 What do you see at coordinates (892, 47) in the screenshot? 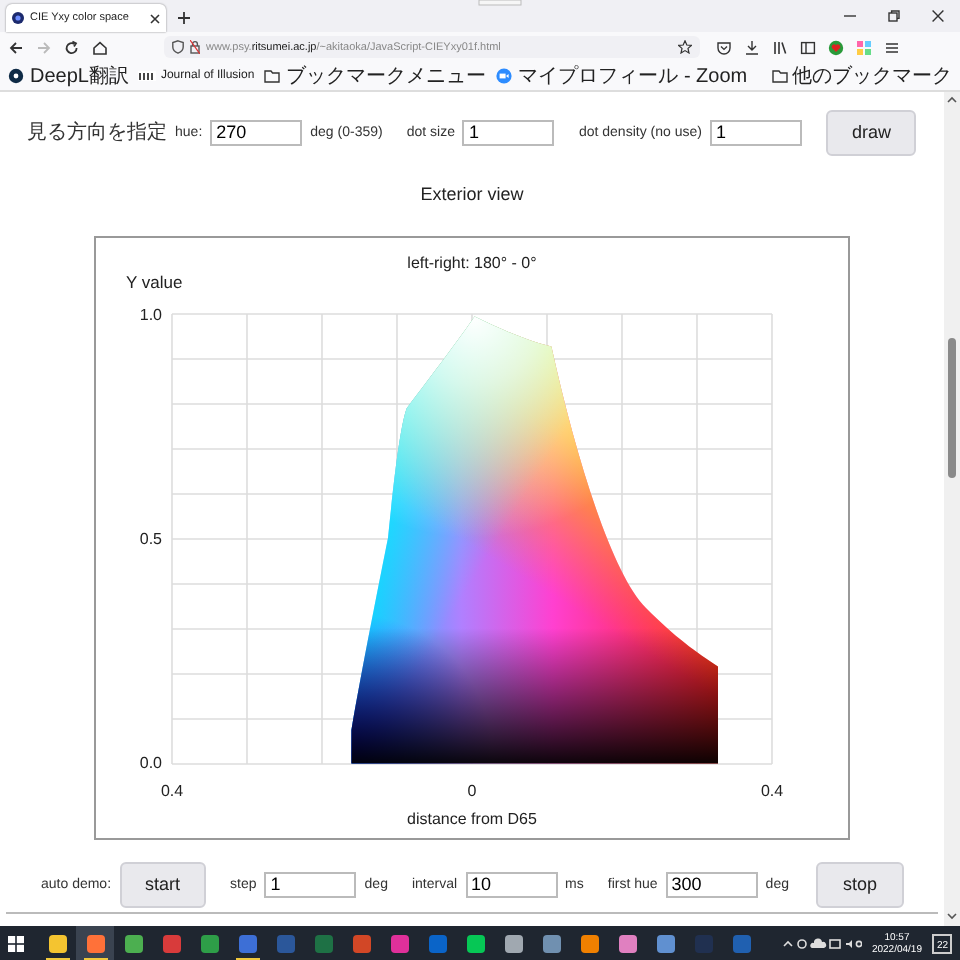
I see `menu-icon` at bounding box center [892, 47].